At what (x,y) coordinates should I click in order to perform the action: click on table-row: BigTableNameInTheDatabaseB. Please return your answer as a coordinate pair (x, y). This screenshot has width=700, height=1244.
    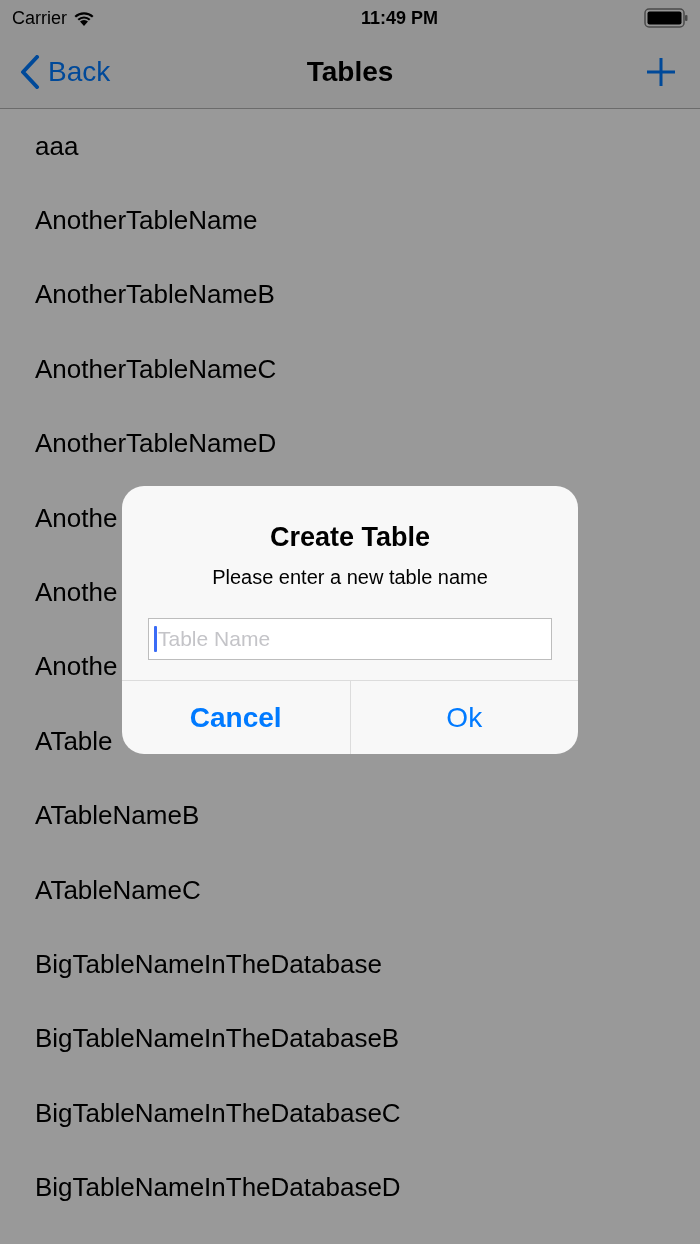
    Looking at the image, I should click on (350, 1039).